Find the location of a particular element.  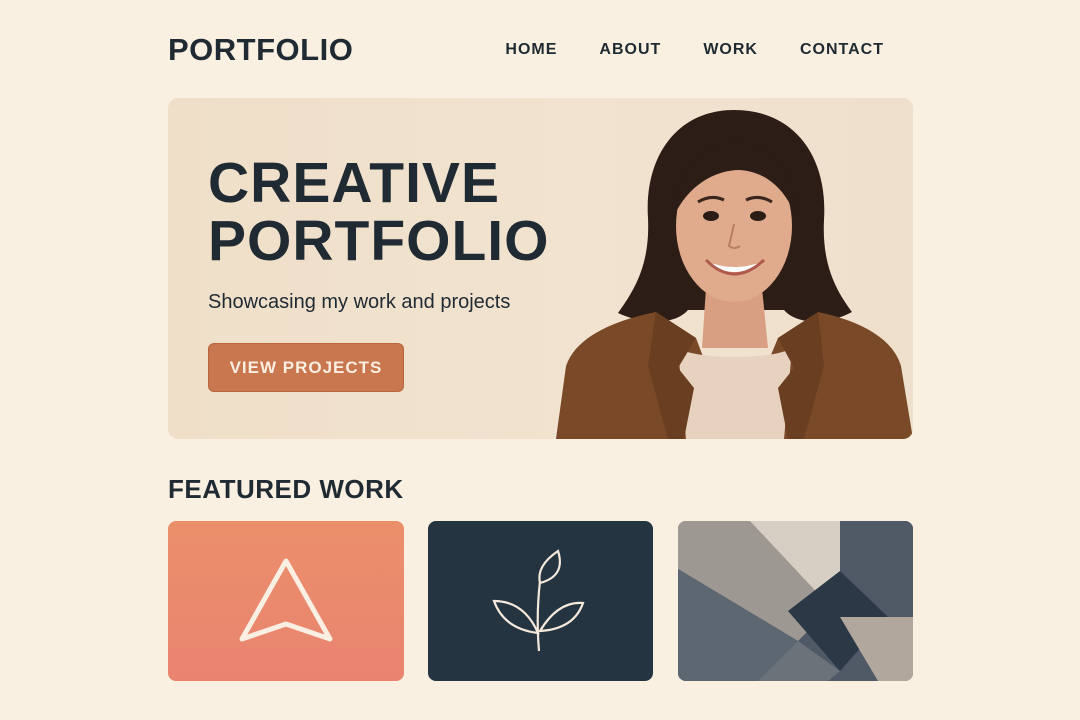

triangle-arrow-icon is located at coordinates (286, 600).